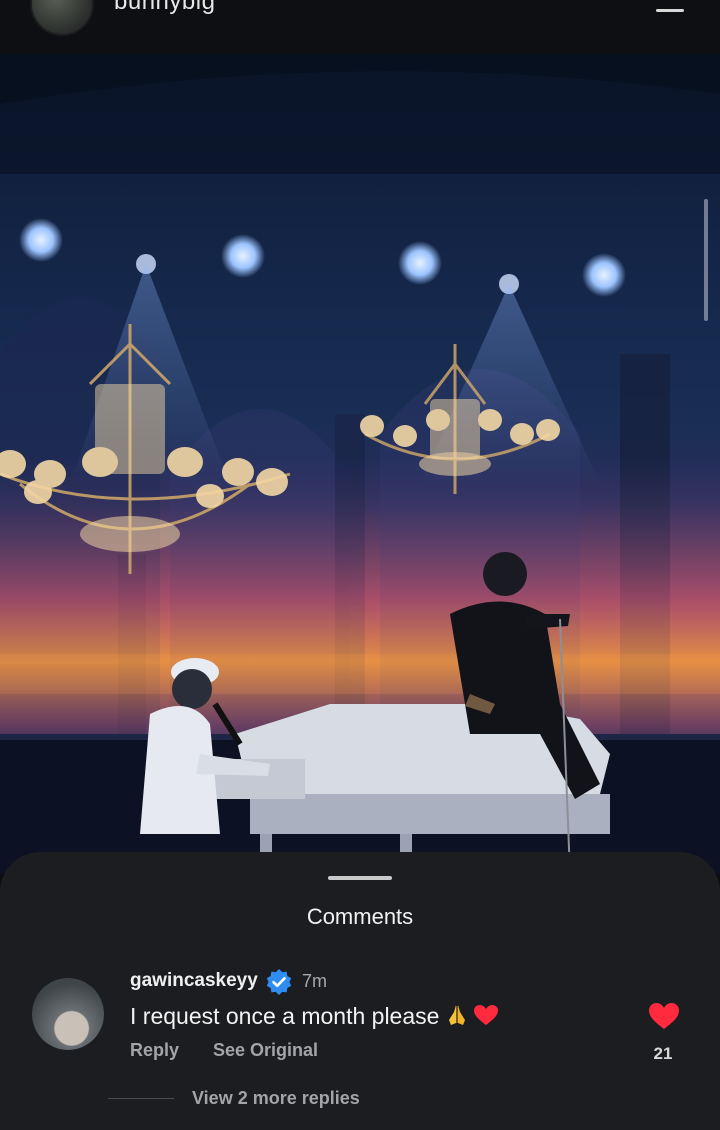 The height and width of the screenshot is (1130, 720). I want to click on see-original-button: See Original, so click(265, 1050).